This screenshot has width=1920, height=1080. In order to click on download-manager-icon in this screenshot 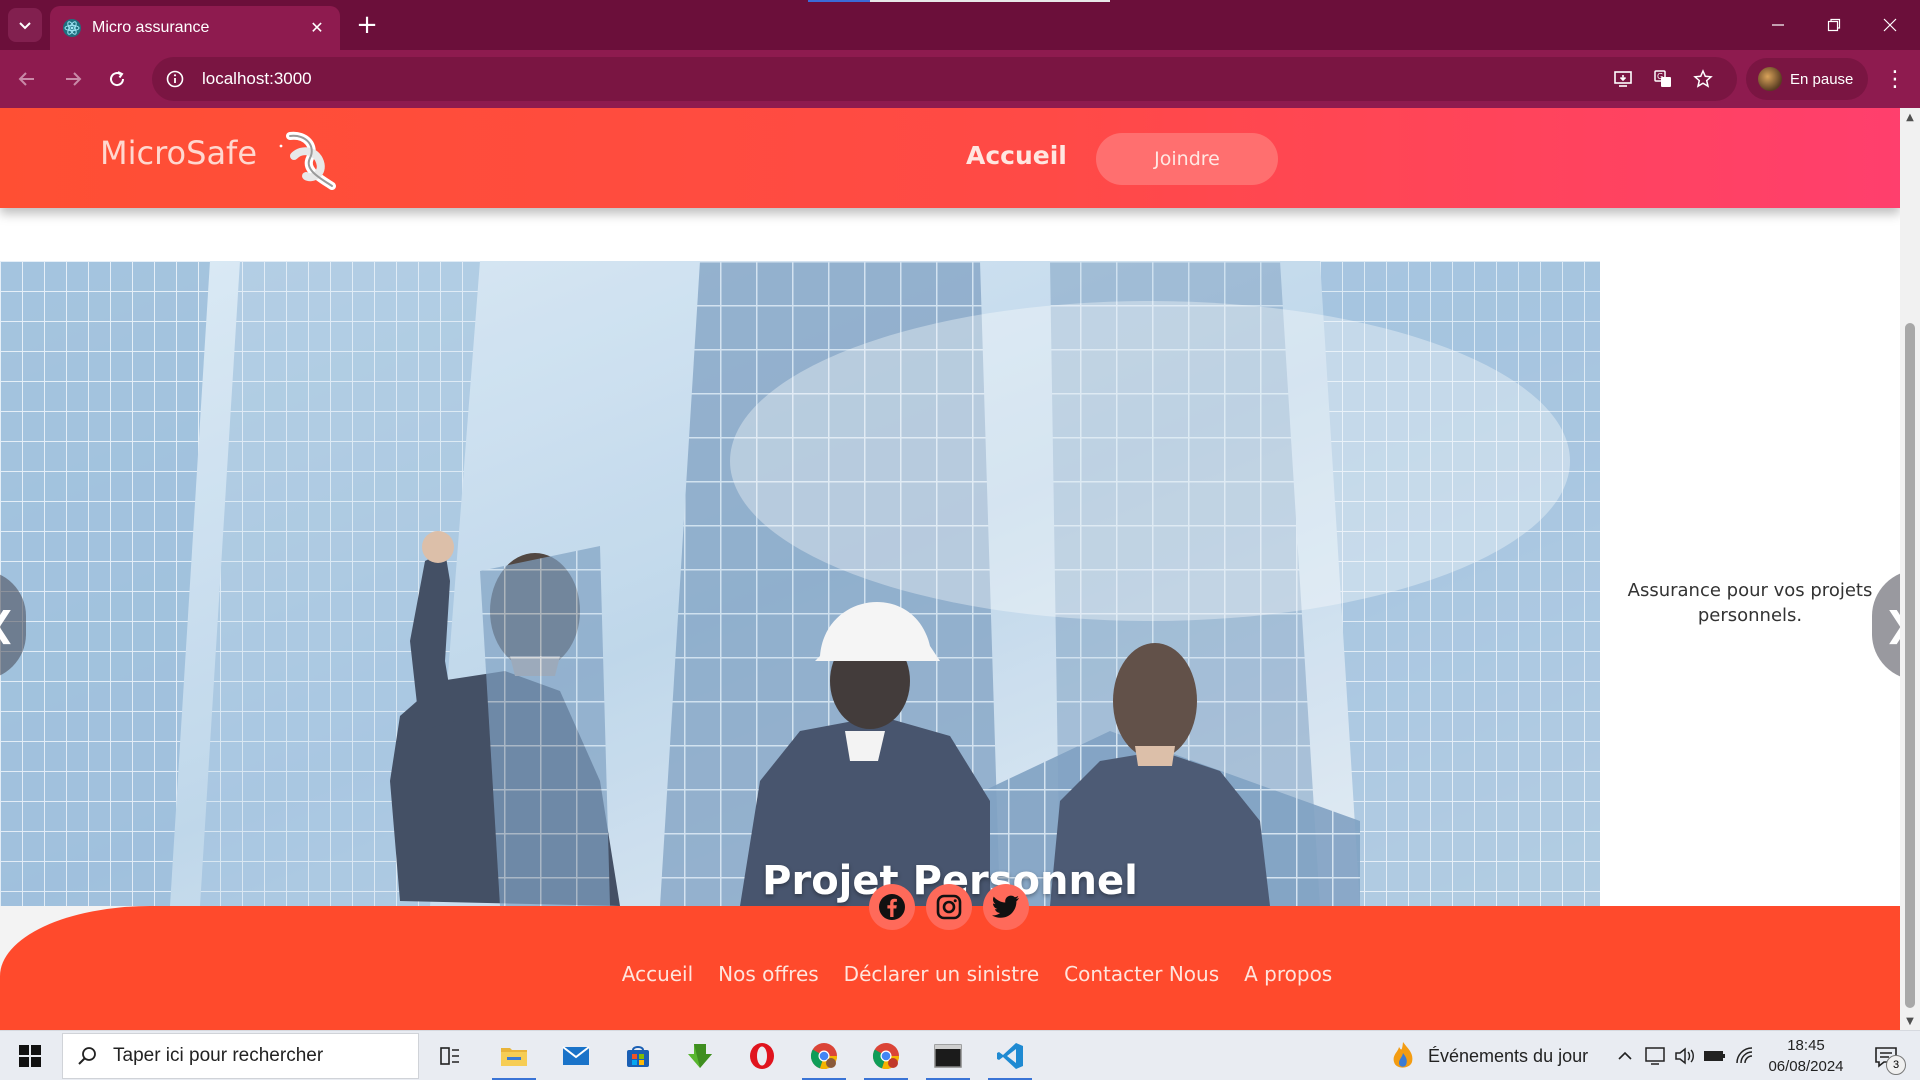, I will do `click(700, 1055)`.